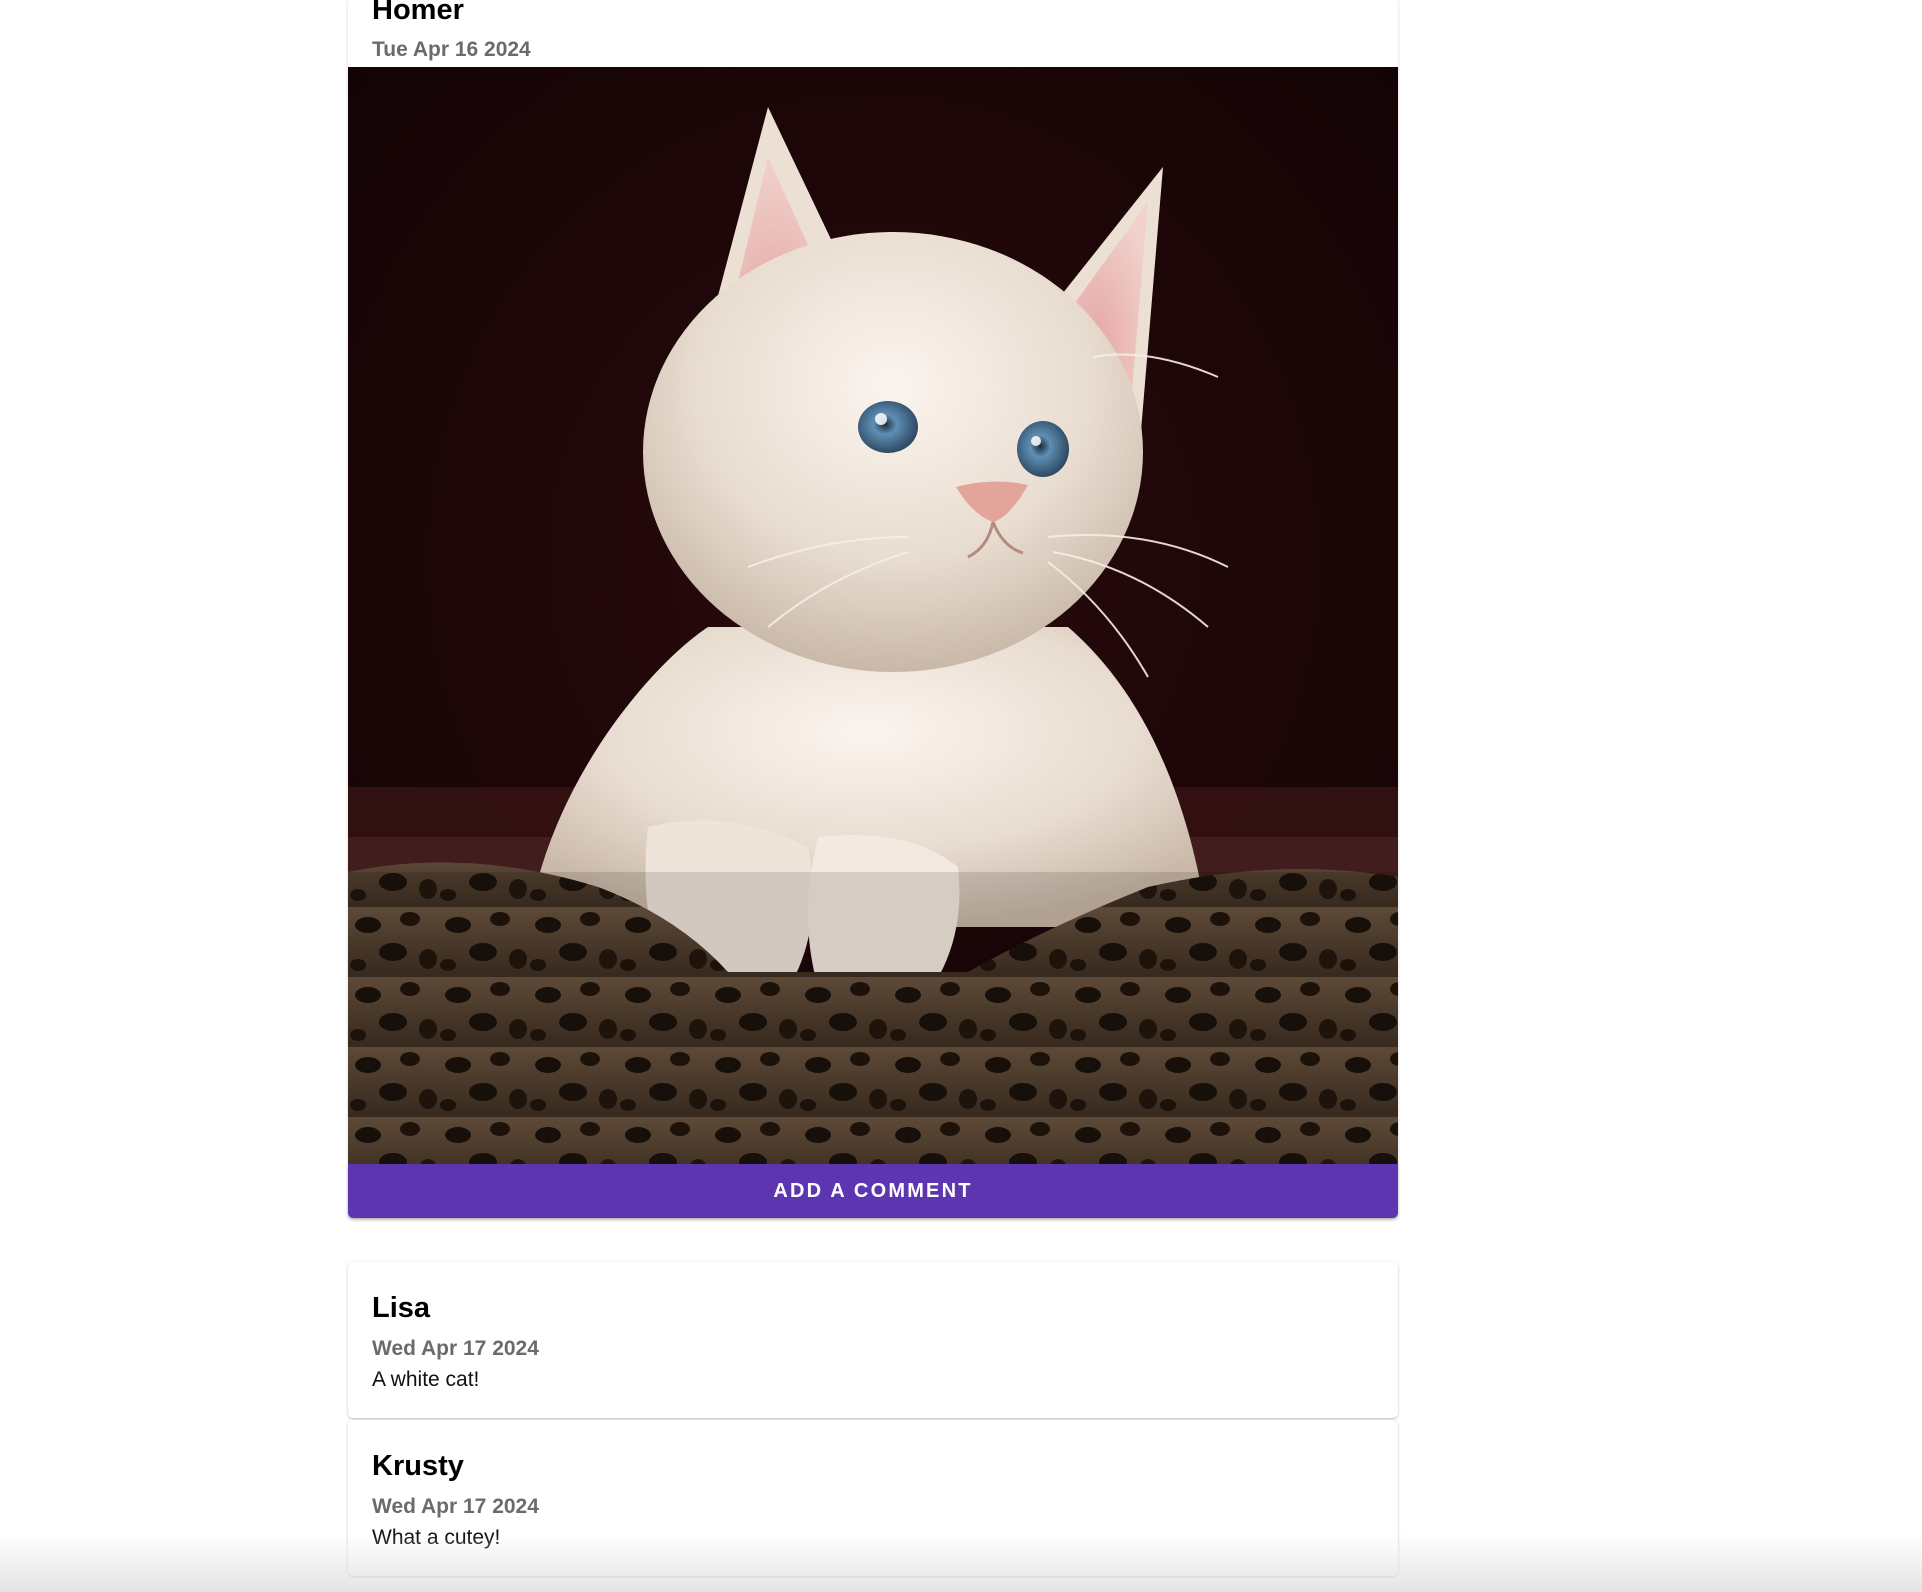 The image size is (1922, 1592). Describe the element at coordinates (418, 13) in the screenshot. I see `post-author-name: Homer` at that location.